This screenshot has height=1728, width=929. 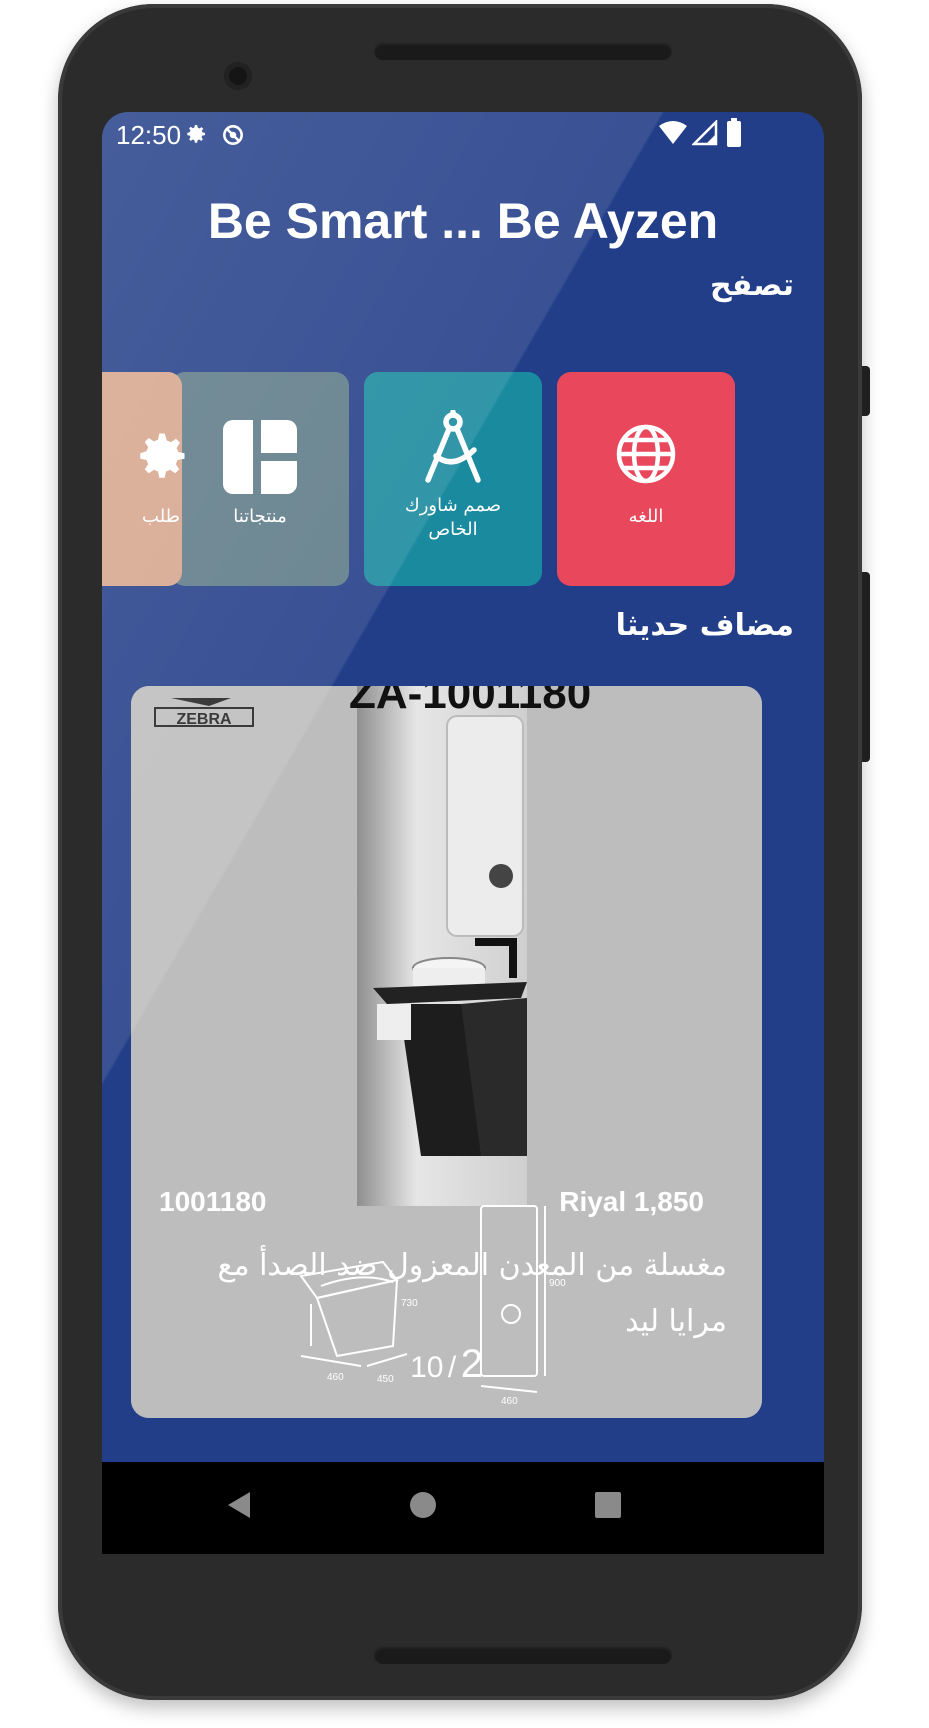 What do you see at coordinates (704, 625) in the screenshot?
I see `recent-section-title: مضاف حديثا` at bounding box center [704, 625].